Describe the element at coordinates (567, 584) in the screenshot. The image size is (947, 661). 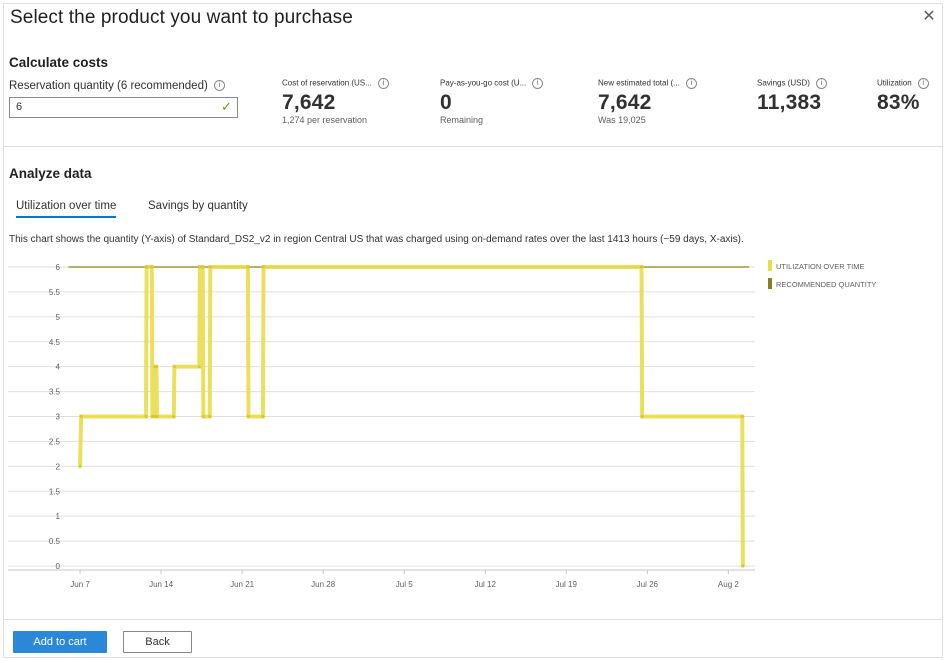
I see `x-tick-label: Jul 19` at that location.